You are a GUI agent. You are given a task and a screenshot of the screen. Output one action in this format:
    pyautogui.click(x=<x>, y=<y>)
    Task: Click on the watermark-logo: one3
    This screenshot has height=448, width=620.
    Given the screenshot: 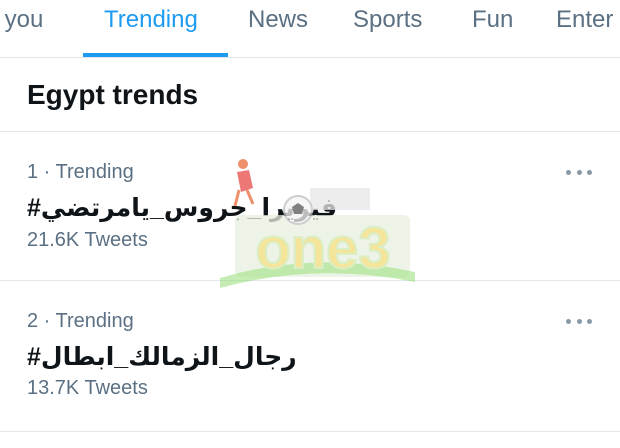 What is the action you would take?
    pyautogui.click(x=317, y=223)
    